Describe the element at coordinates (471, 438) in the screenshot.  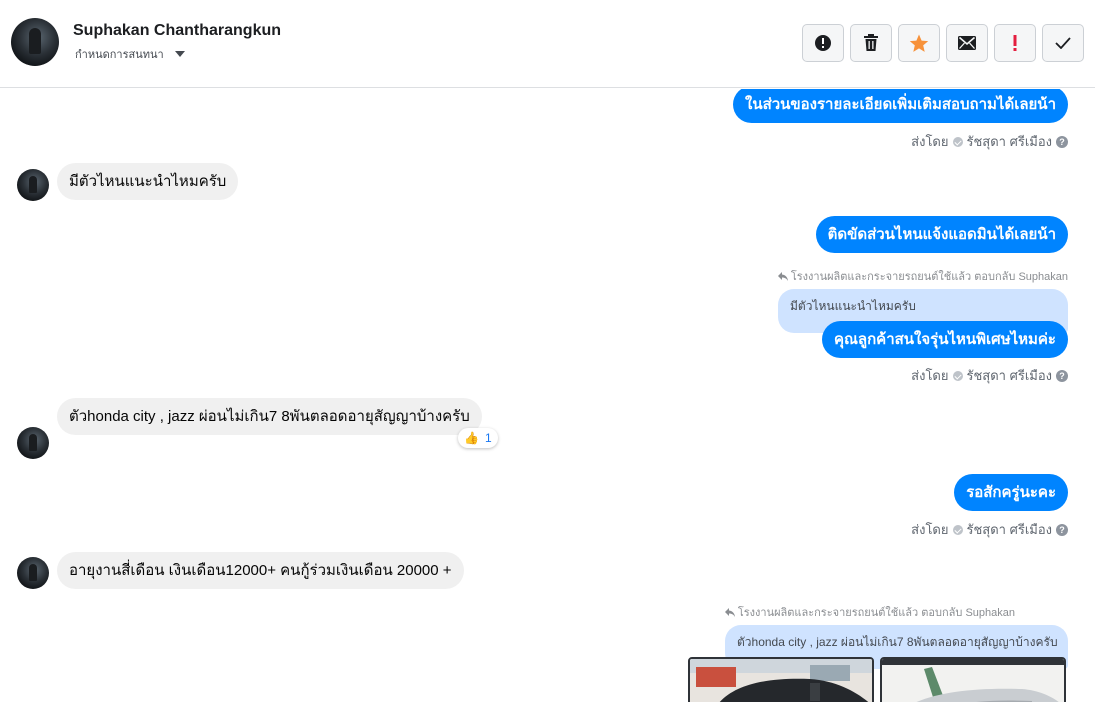
I see `thumbs-up-icon: 👍` at that location.